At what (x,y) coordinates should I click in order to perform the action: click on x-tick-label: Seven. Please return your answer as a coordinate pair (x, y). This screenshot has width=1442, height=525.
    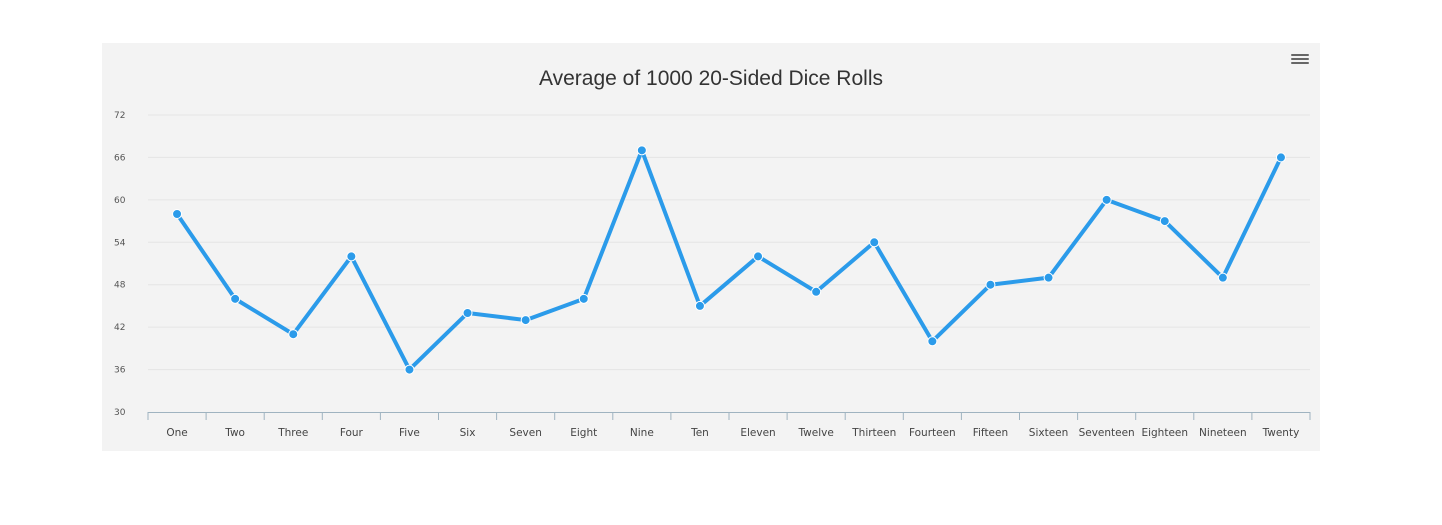
    Looking at the image, I should click on (525, 433).